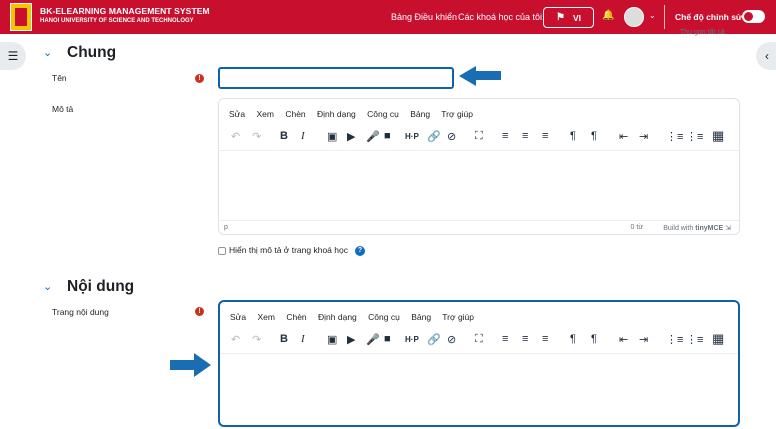 This screenshot has width=776, height=429. I want to click on built-with: Build with tinyMCE ⇲, so click(697, 228).